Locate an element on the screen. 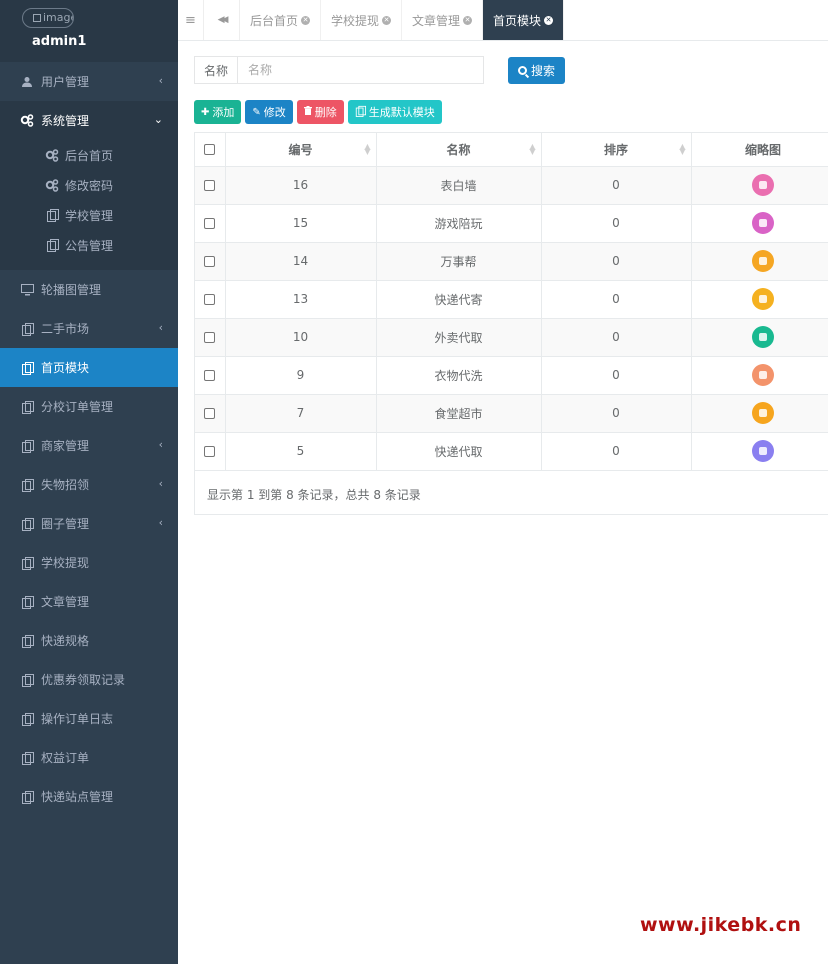 This screenshot has height=964, width=828. sidebar-item-home-modules: 首页模块 is located at coordinates (89, 367).